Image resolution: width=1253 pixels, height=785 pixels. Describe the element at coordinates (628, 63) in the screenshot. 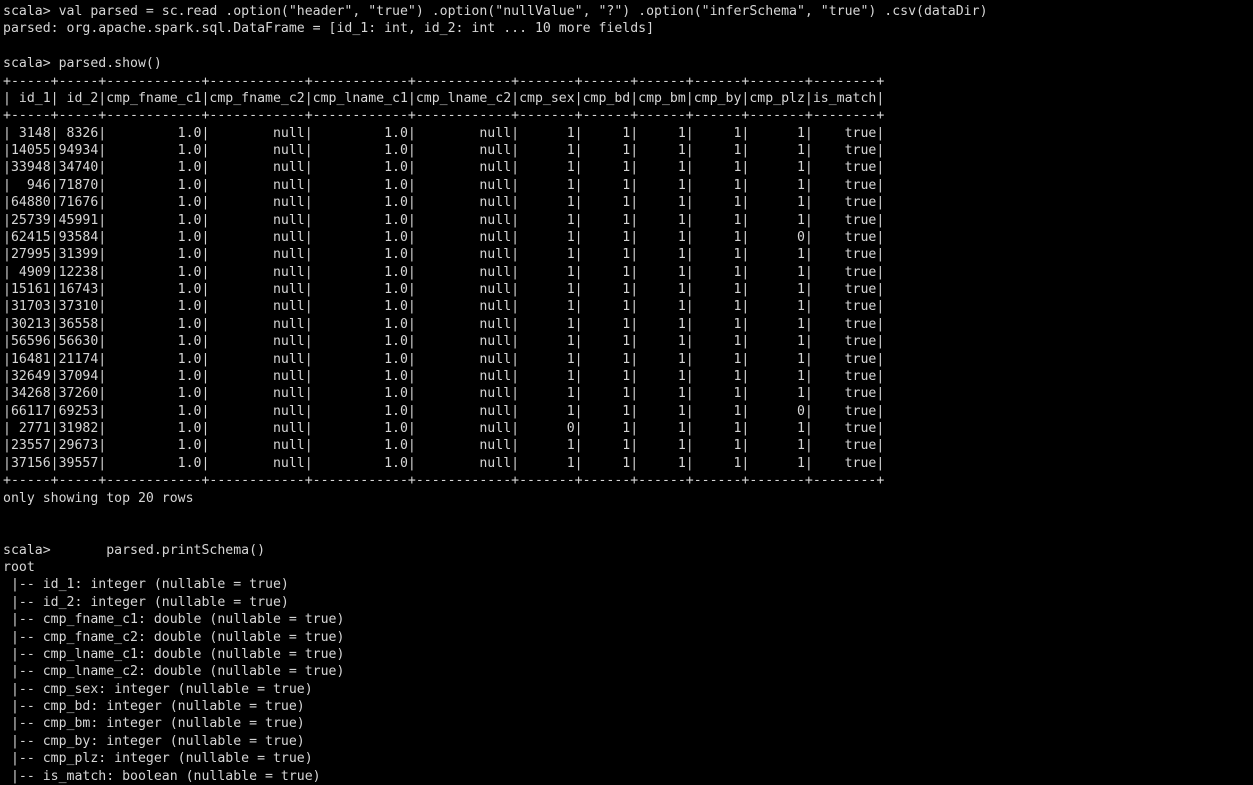

I see `command-line-show: scala> parsed.show()` at that location.